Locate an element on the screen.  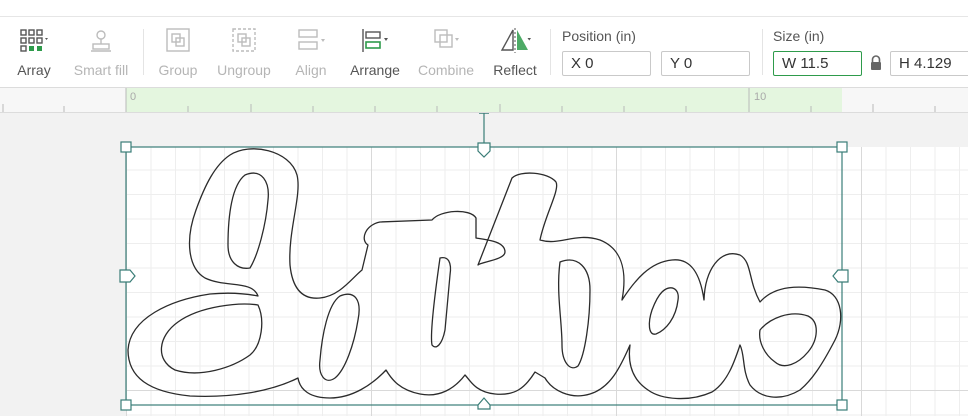
lock-icon is located at coordinates (876, 63).